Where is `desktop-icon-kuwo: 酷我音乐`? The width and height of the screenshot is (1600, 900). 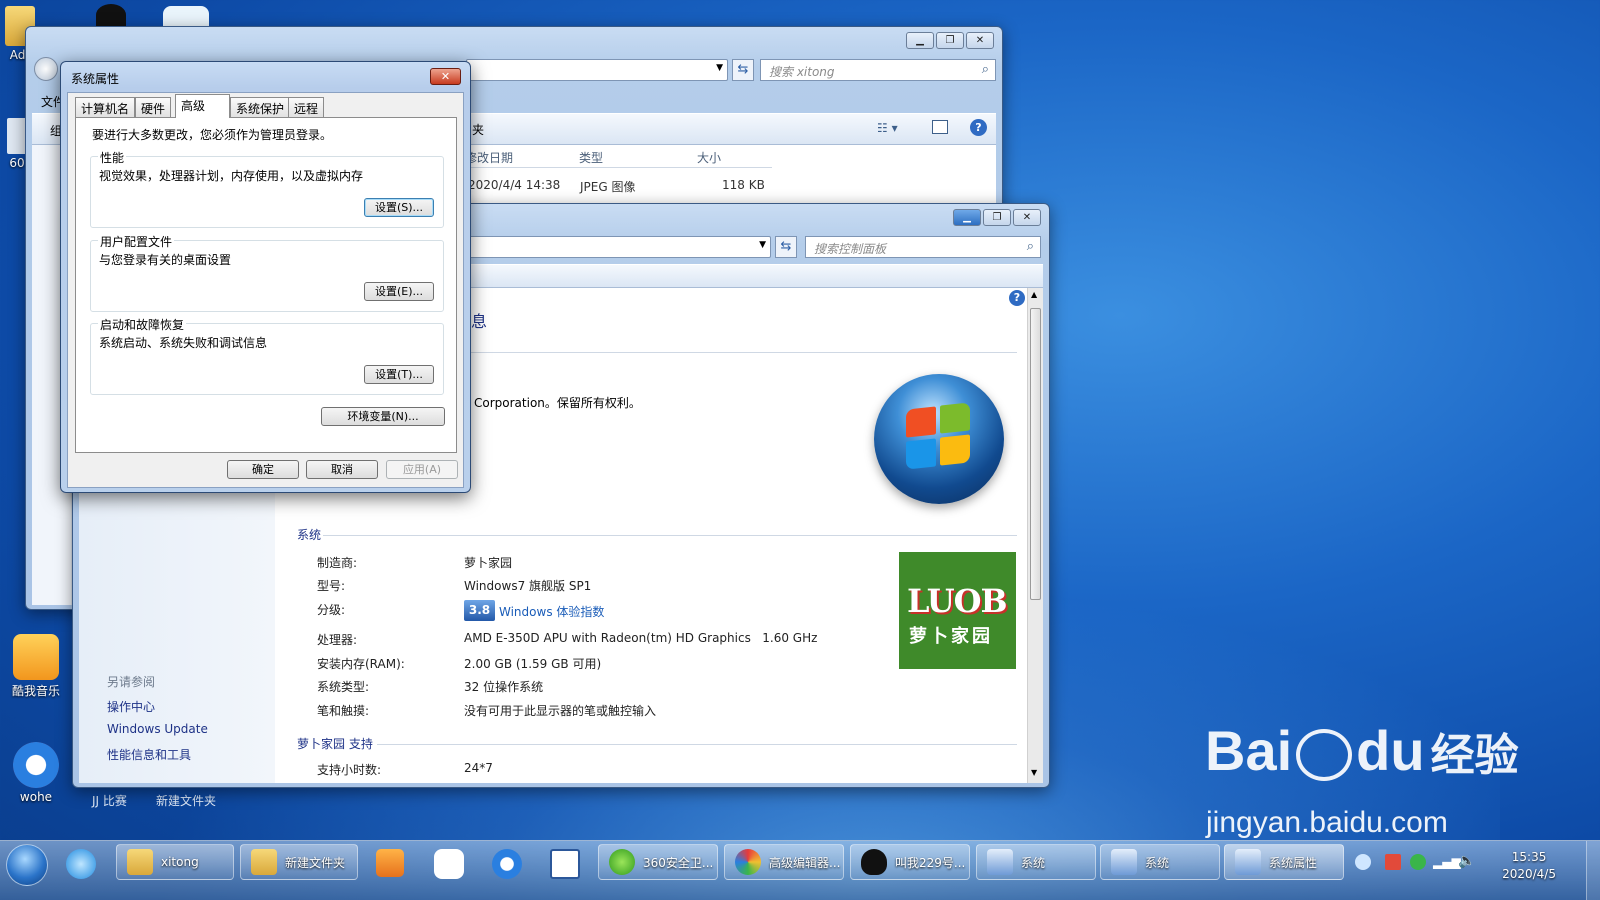
desktop-icon-kuwo: 酷我音乐 is located at coordinates (36, 666).